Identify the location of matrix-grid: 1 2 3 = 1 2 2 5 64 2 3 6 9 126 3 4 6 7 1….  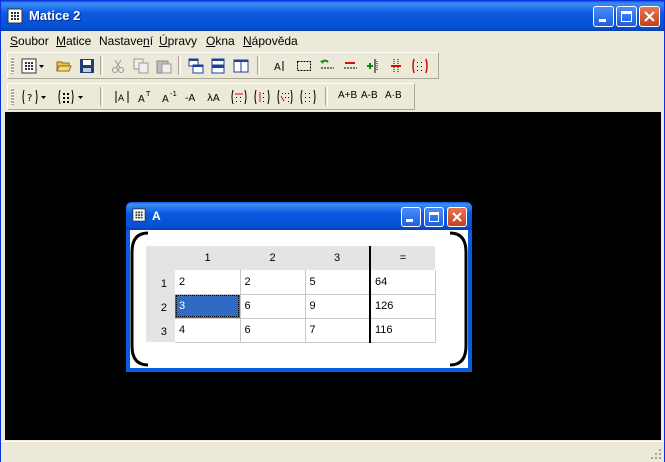
(291, 294).